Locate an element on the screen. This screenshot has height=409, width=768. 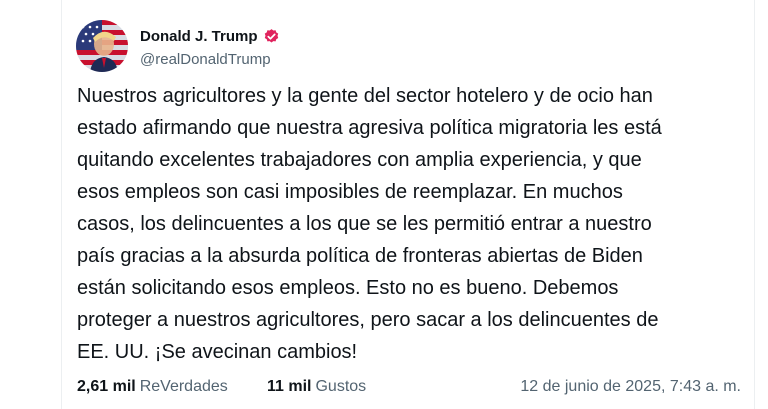
name-row: Donald J. Trump is located at coordinates (210, 36).